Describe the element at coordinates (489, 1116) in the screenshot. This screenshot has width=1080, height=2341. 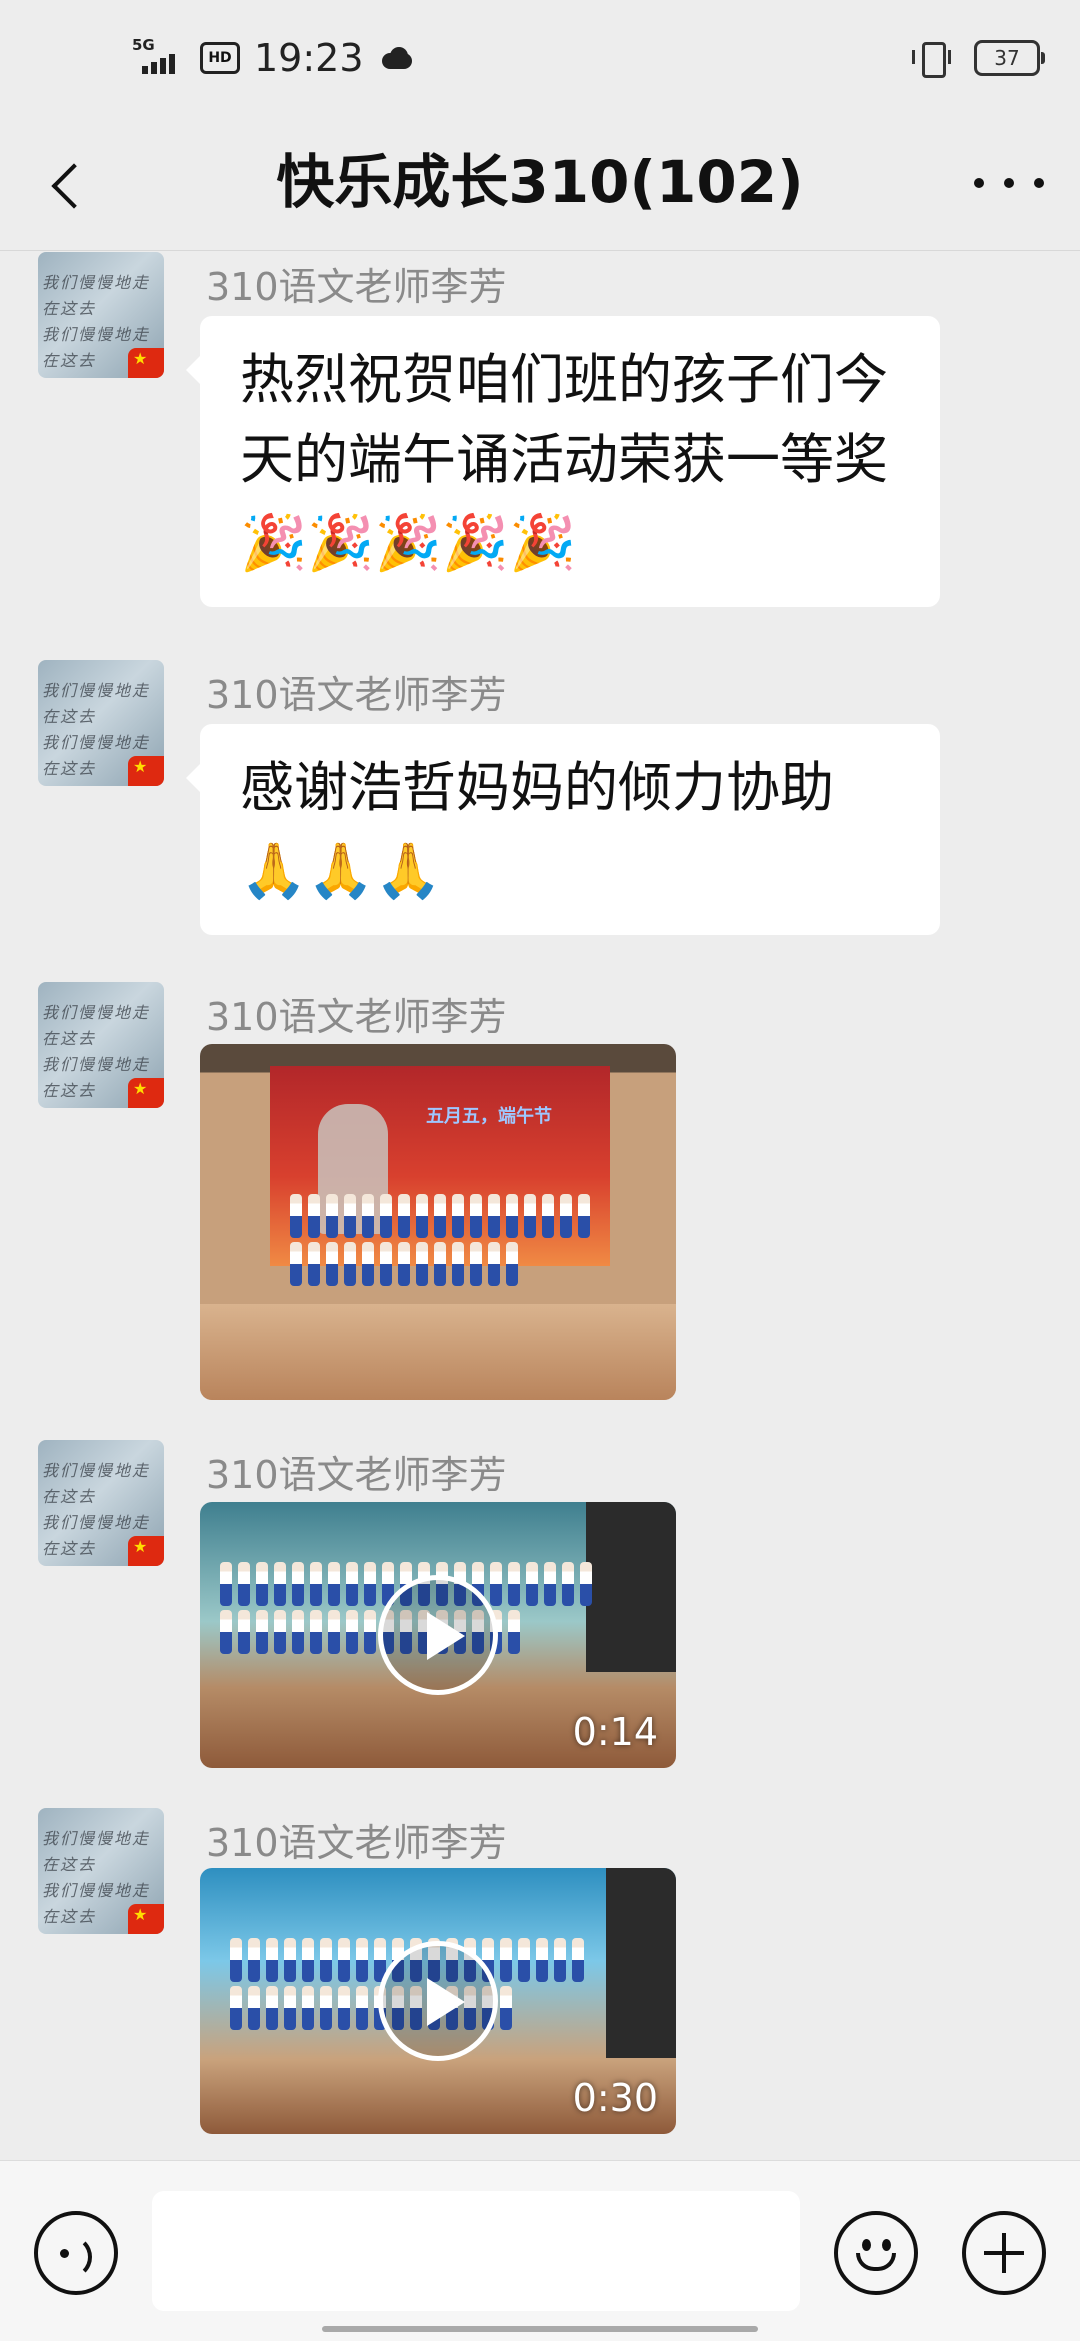
I see `screen-caption: 五月五，端午节` at that location.